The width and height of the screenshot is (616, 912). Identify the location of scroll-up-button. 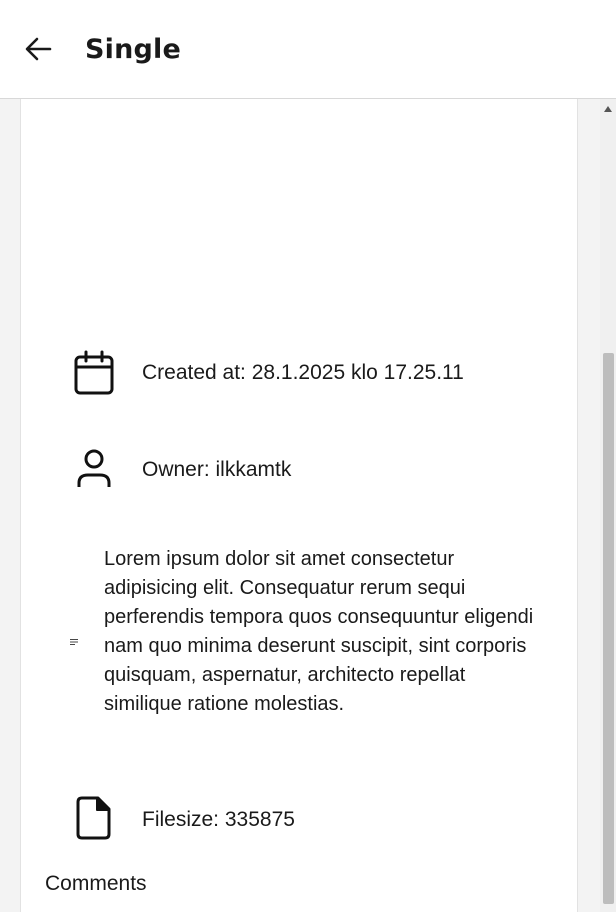
(608, 109).